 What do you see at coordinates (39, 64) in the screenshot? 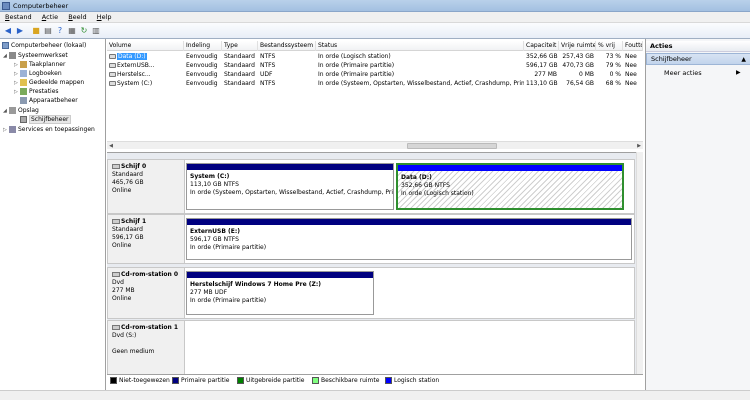
I see `tree-item-taakplanner: ▷ Taakplanner` at bounding box center [39, 64].